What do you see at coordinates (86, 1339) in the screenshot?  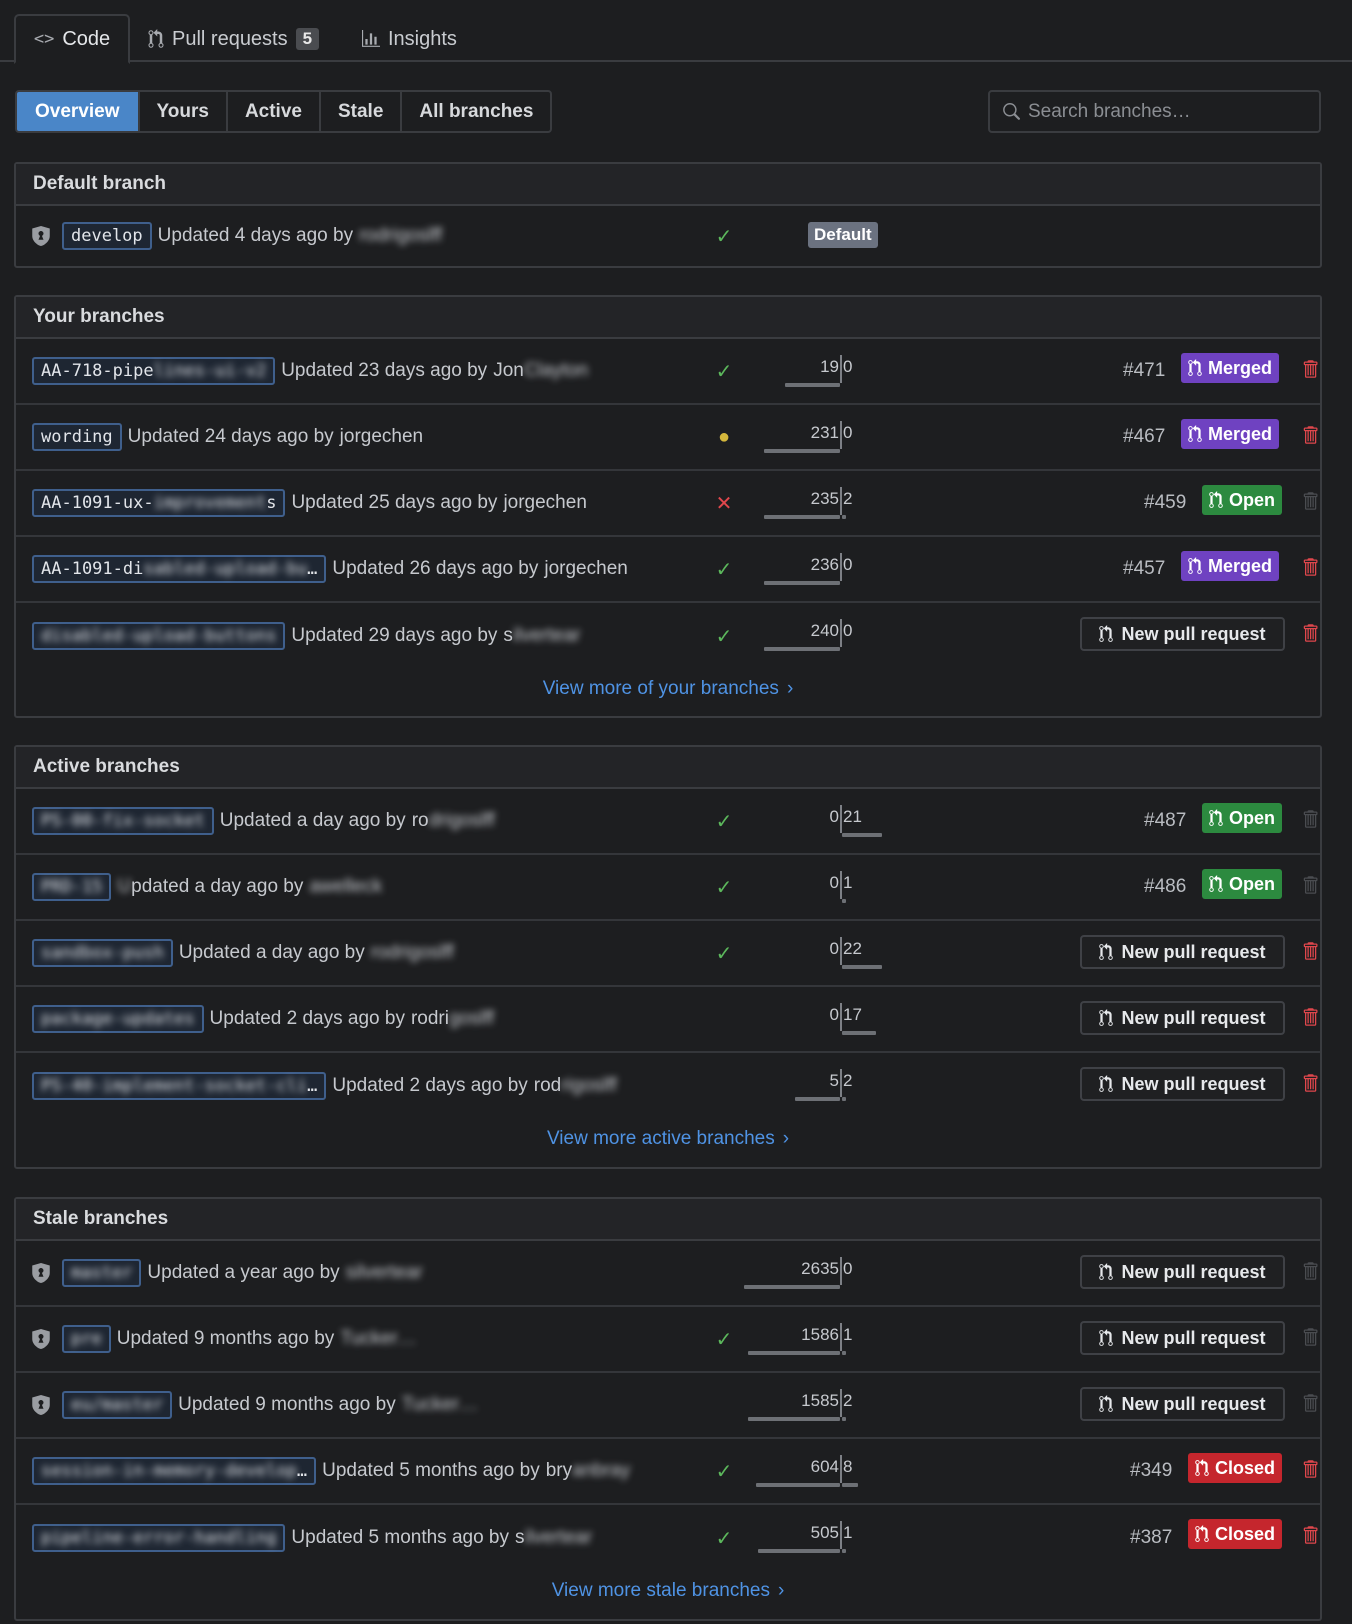 I see `branch-name-link: pre` at bounding box center [86, 1339].